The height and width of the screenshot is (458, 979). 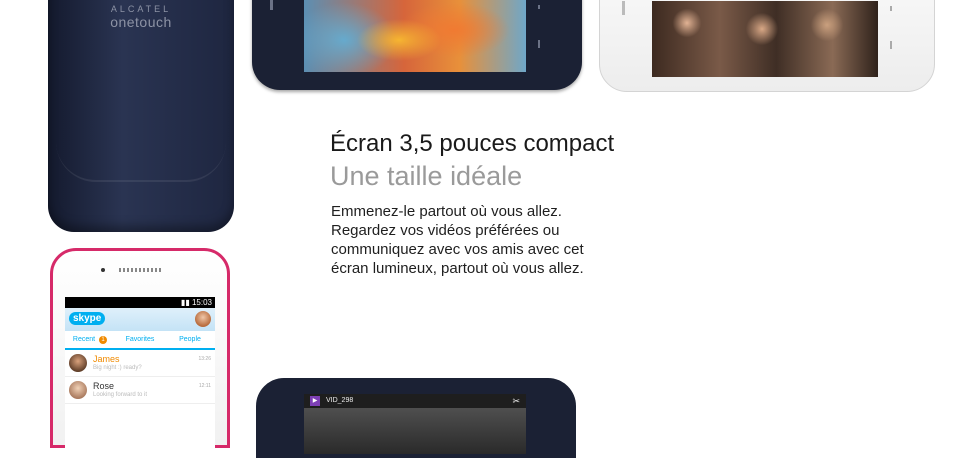 I want to click on video-toolbar: ▶ VID_298 ✂, so click(x=415, y=401).